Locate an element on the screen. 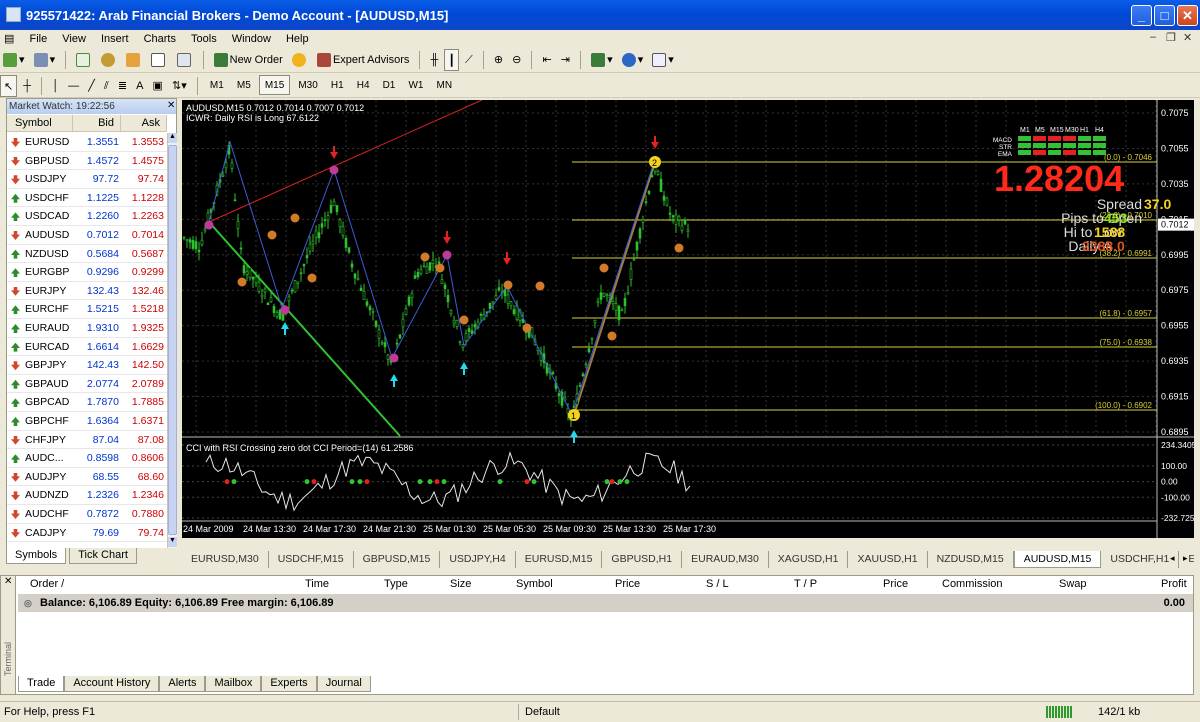  th-sl: S / L is located at coordinates (717, 584).